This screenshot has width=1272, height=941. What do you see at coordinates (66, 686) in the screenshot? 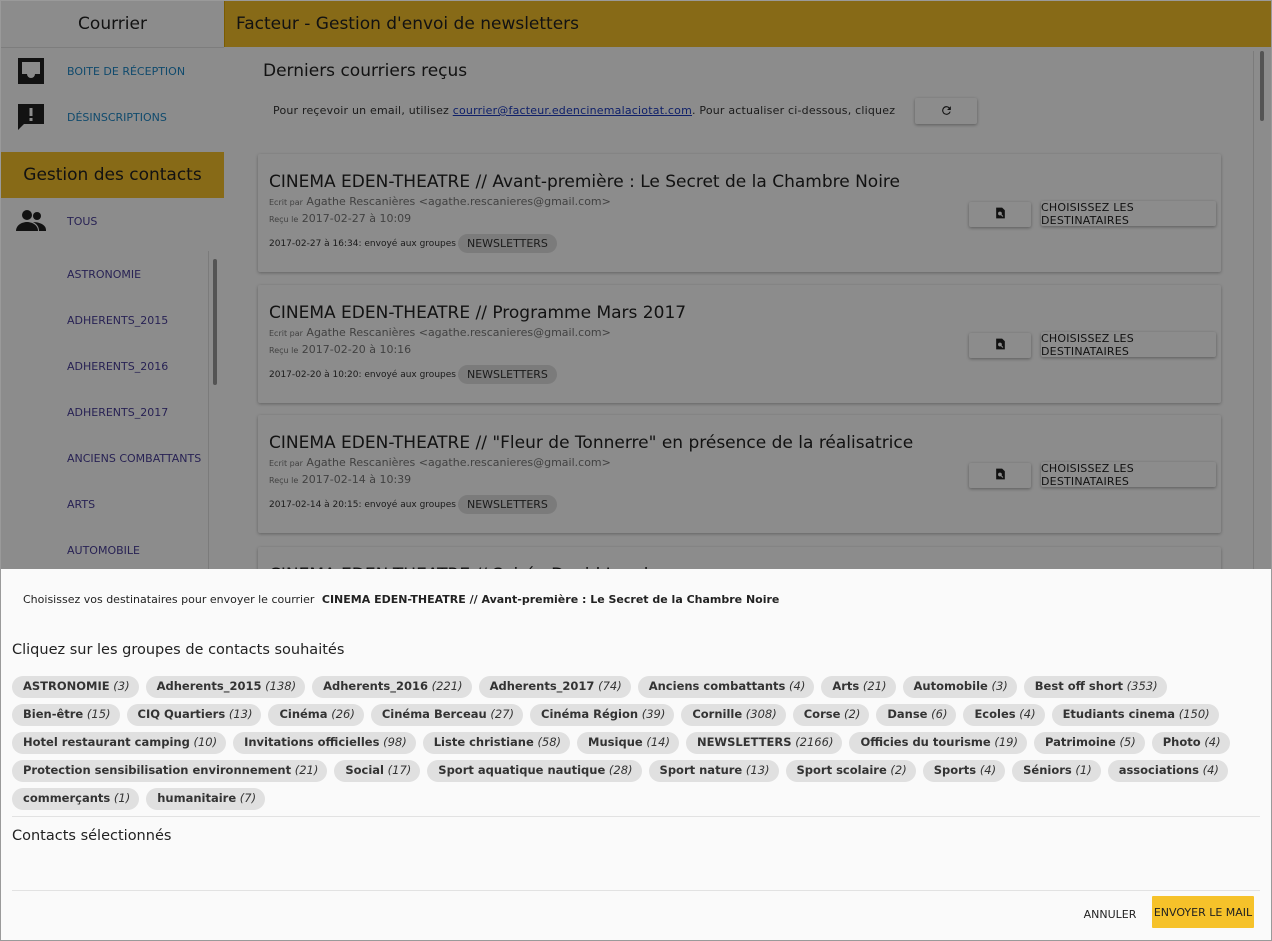
I see `group-chip-name: ASTRONOMIE` at bounding box center [66, 686].